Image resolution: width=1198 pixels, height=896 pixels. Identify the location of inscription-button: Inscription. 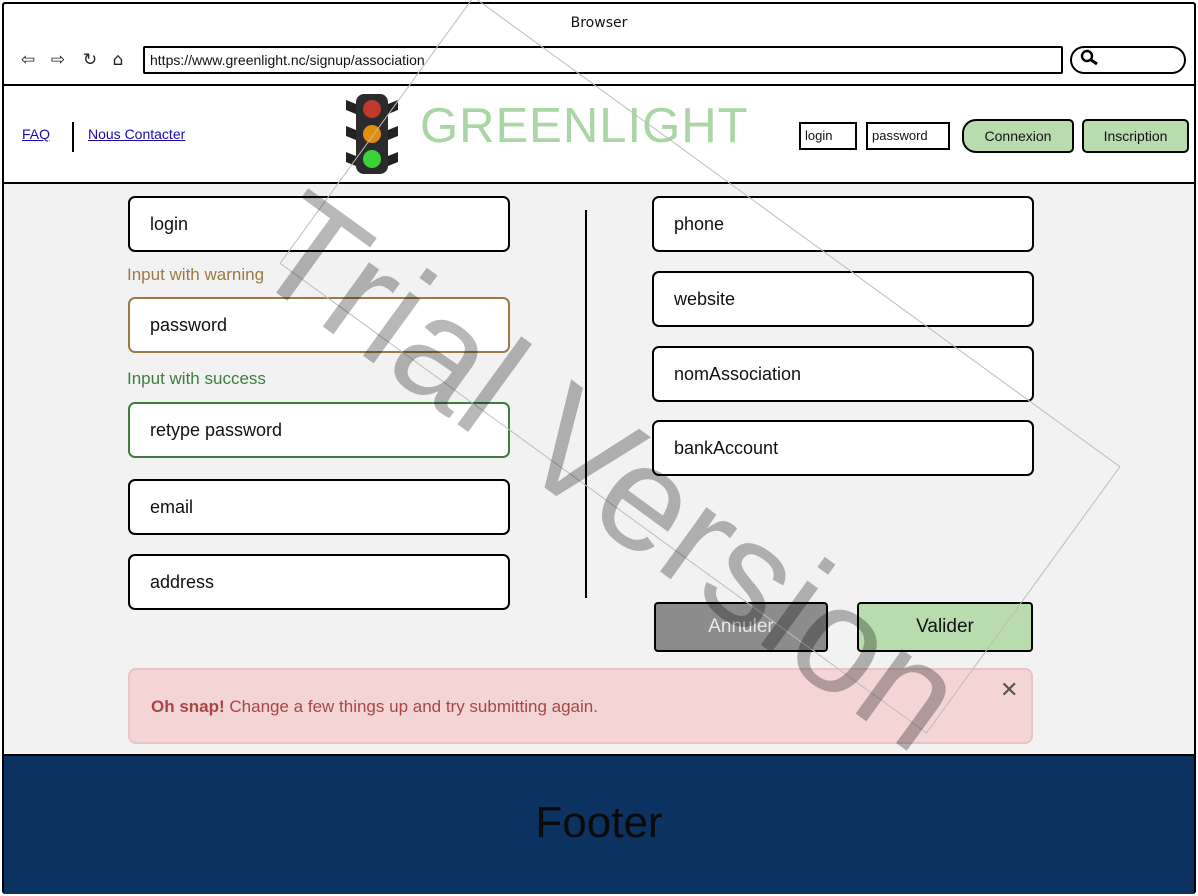
(1135, 136).